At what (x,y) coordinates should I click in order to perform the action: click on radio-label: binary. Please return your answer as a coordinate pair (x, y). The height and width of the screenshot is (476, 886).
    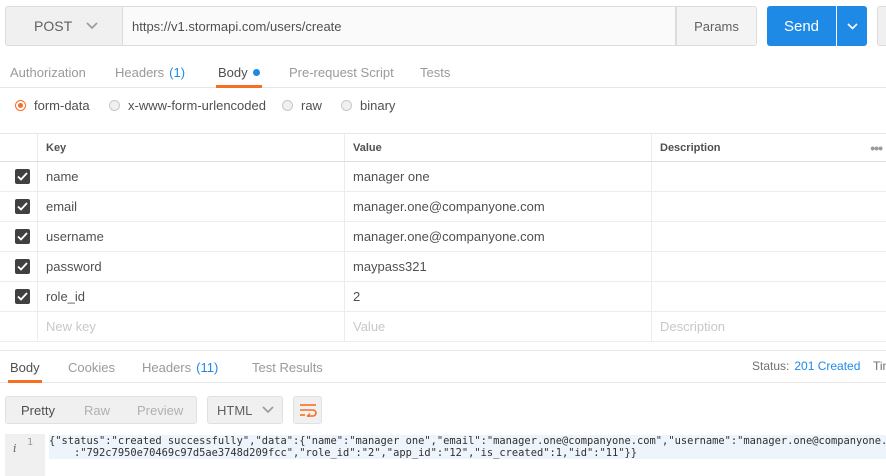
    Looking at the image, I should click on (378, 105).